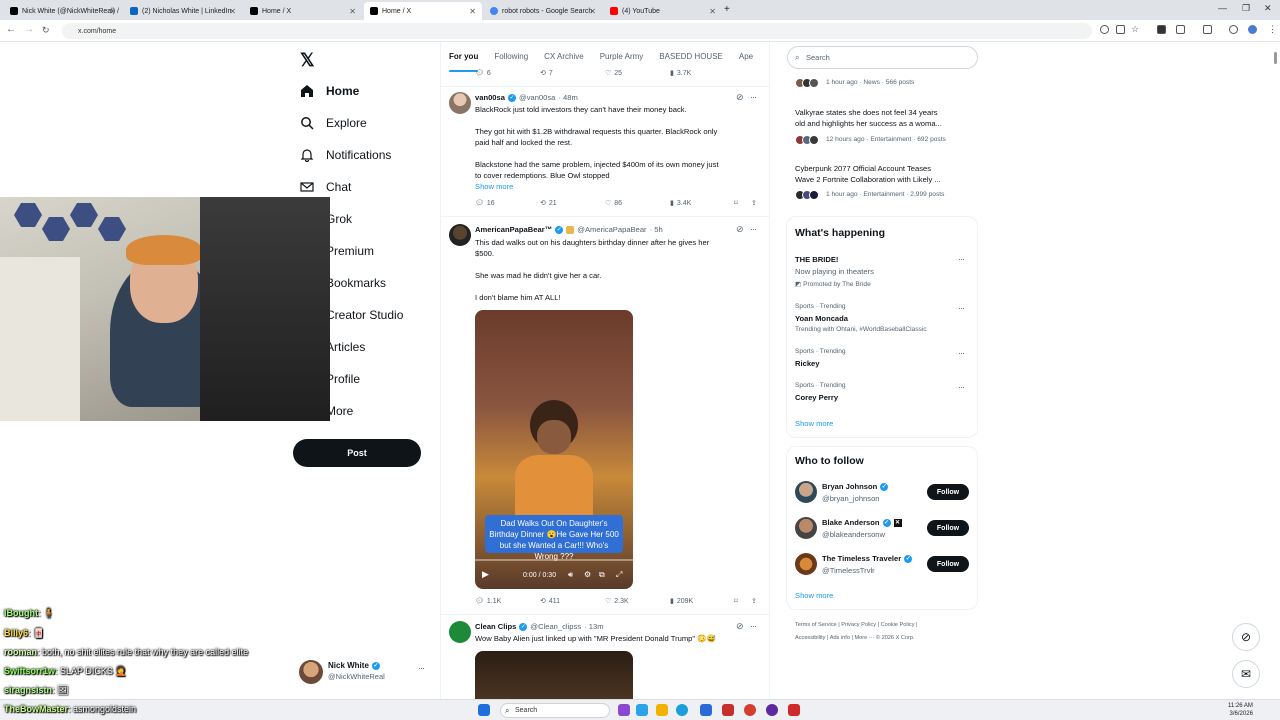 This screenshot has height=720, width=1280. Describe the element at coordinates (807, 363) in the screenshot. I see `trend-title: Rickey` at that location.